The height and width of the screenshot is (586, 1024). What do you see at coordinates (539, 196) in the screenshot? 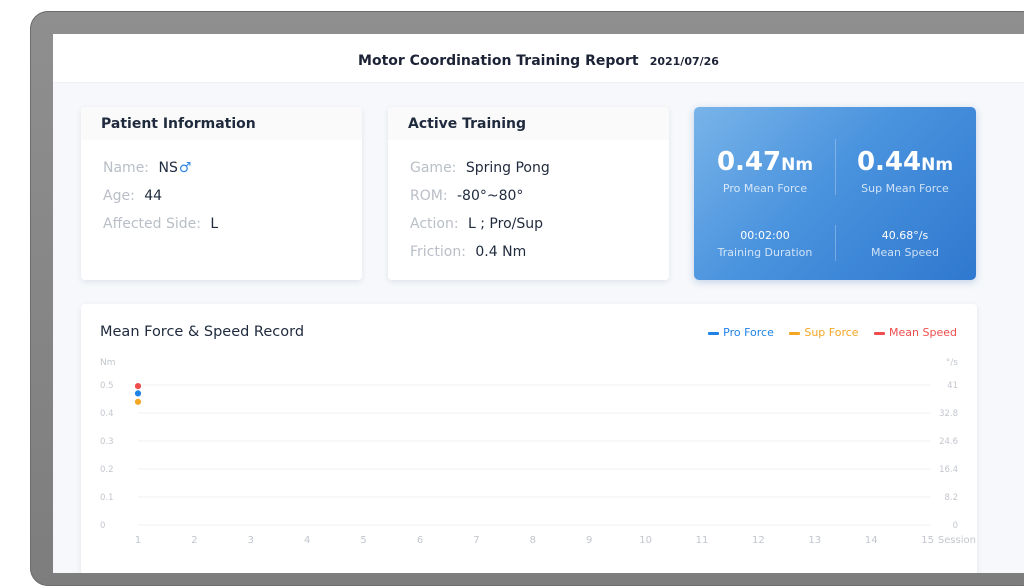
I see `rom-row: ROM: -80°~80°` at bounding box center [539, 196].